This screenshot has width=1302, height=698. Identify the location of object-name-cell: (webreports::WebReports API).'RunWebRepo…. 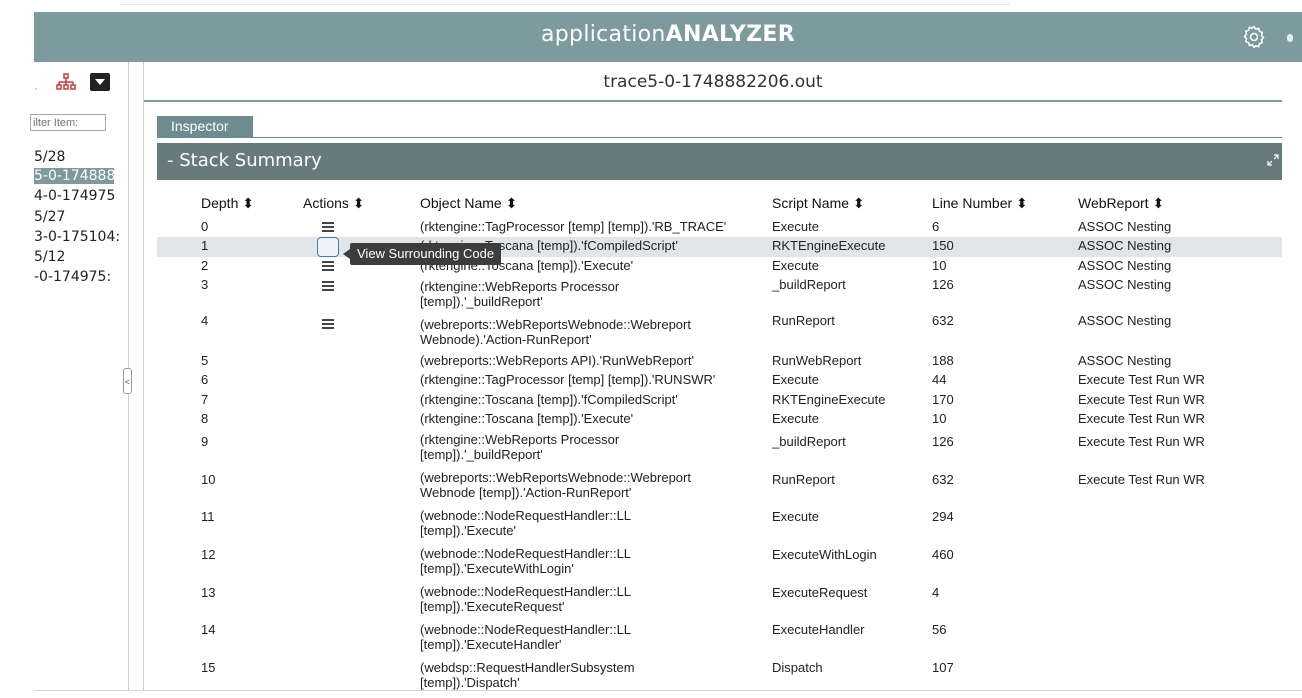
(557, 360).